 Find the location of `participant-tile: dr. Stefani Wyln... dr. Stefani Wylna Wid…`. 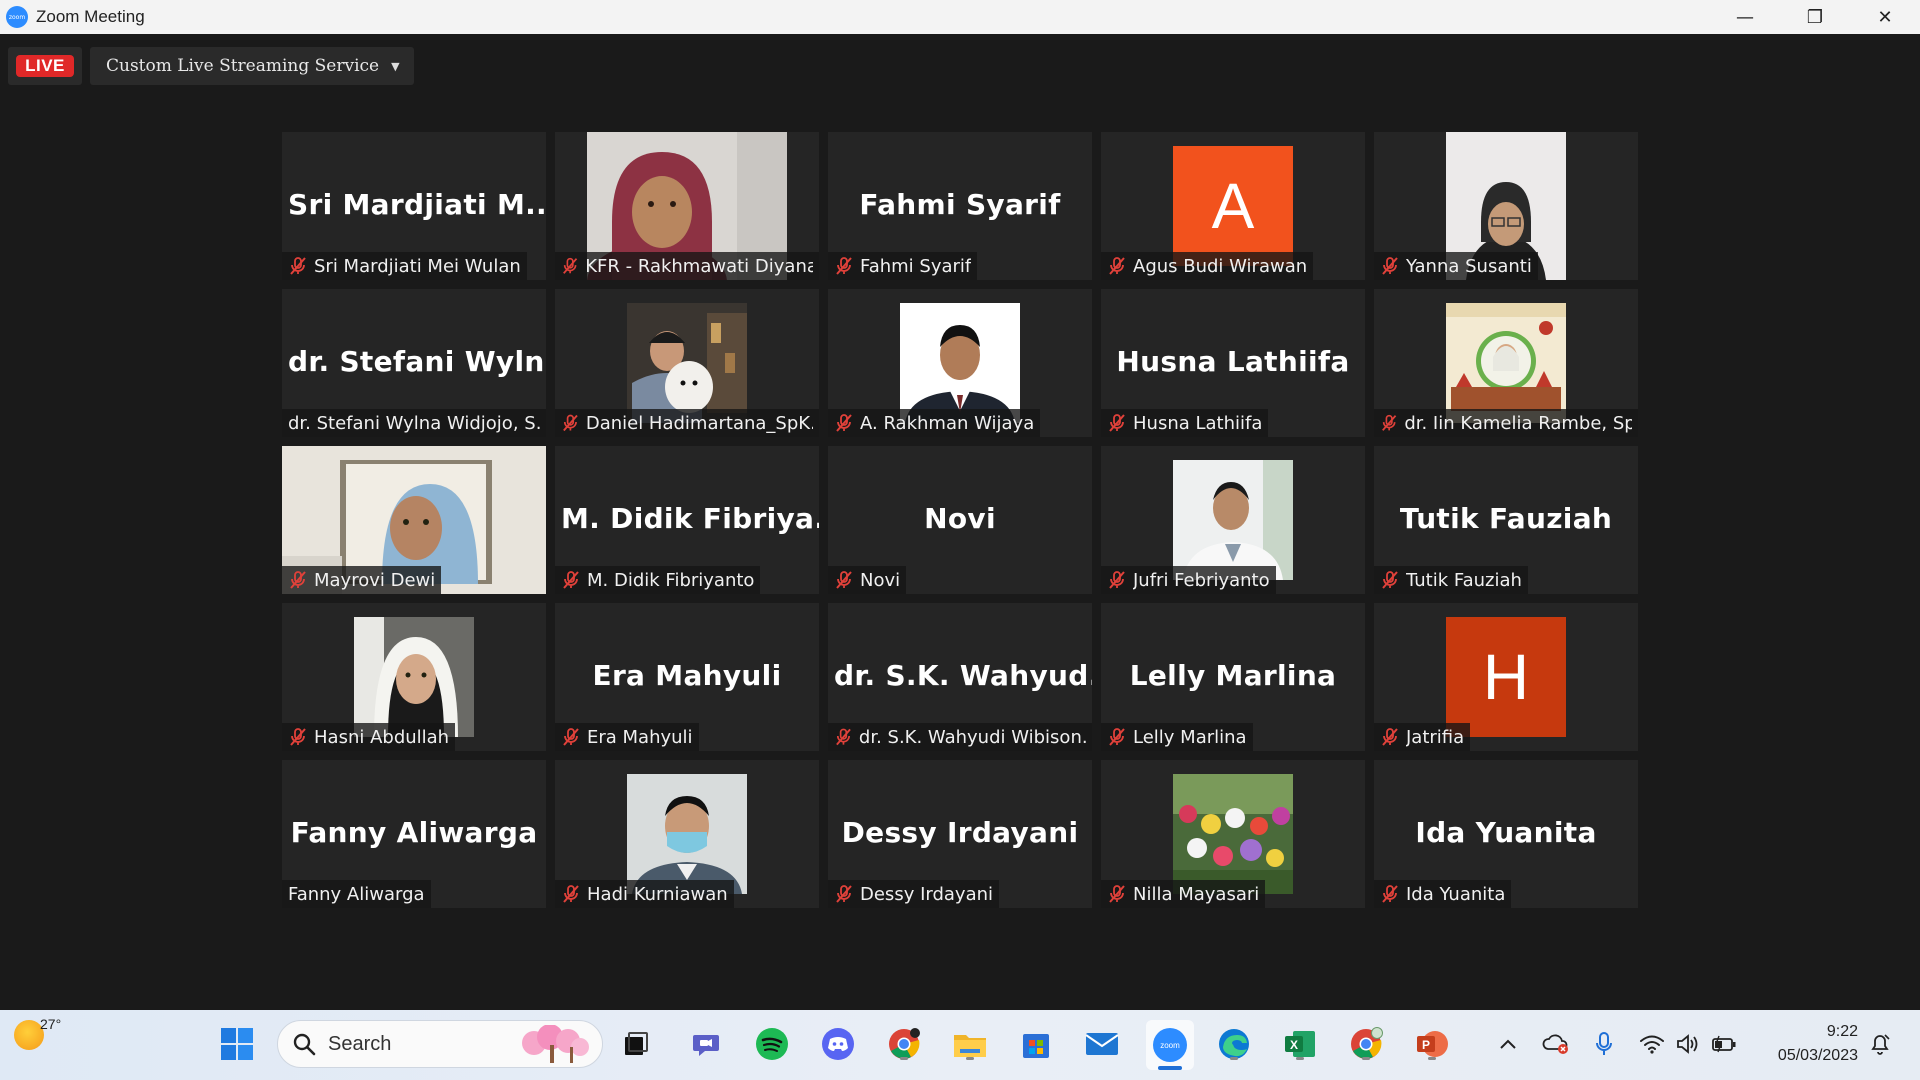

participant-tile: dr. Stefani Wyln... dr. Stefani Wylna Wid… is located at coordinates (414, 363).